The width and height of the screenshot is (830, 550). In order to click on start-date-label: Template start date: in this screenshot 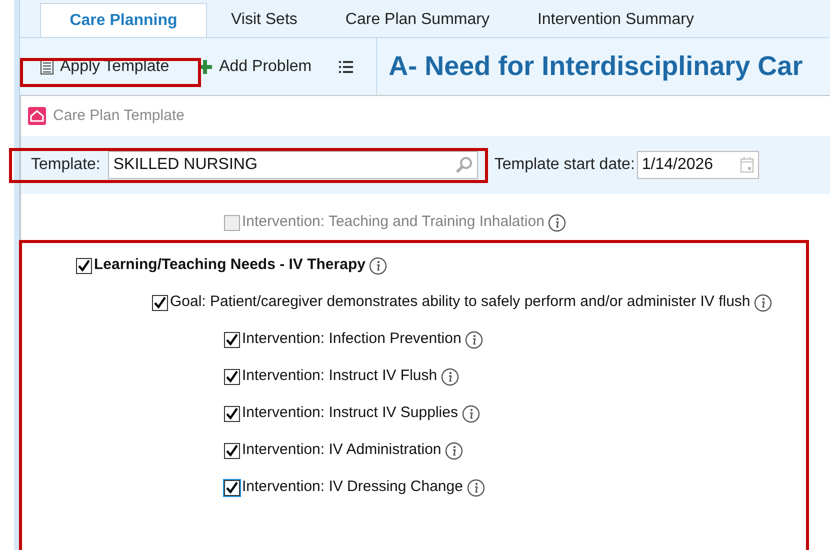, I will do `click(564, 165)`.